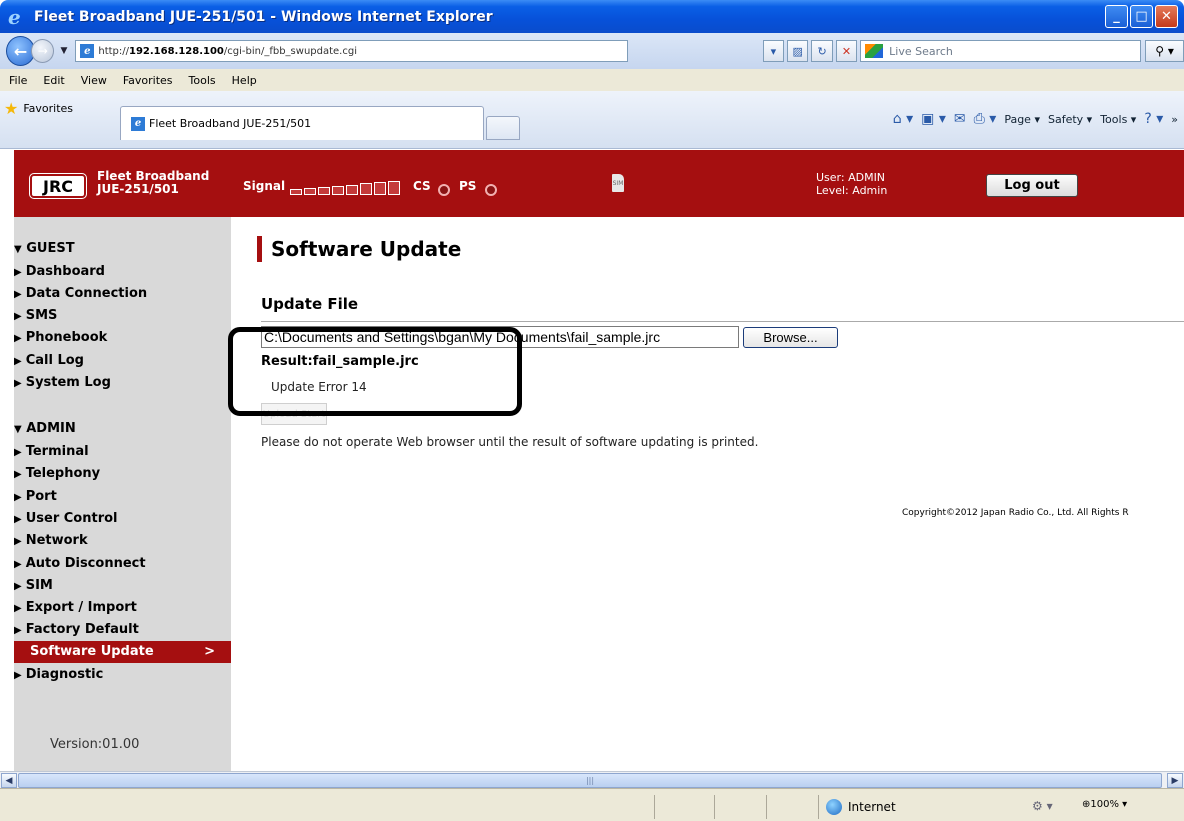  Describe the element at coordinates (1070, 119) in the screenshot. I see `safety-menu: Safety ▾` at that location.